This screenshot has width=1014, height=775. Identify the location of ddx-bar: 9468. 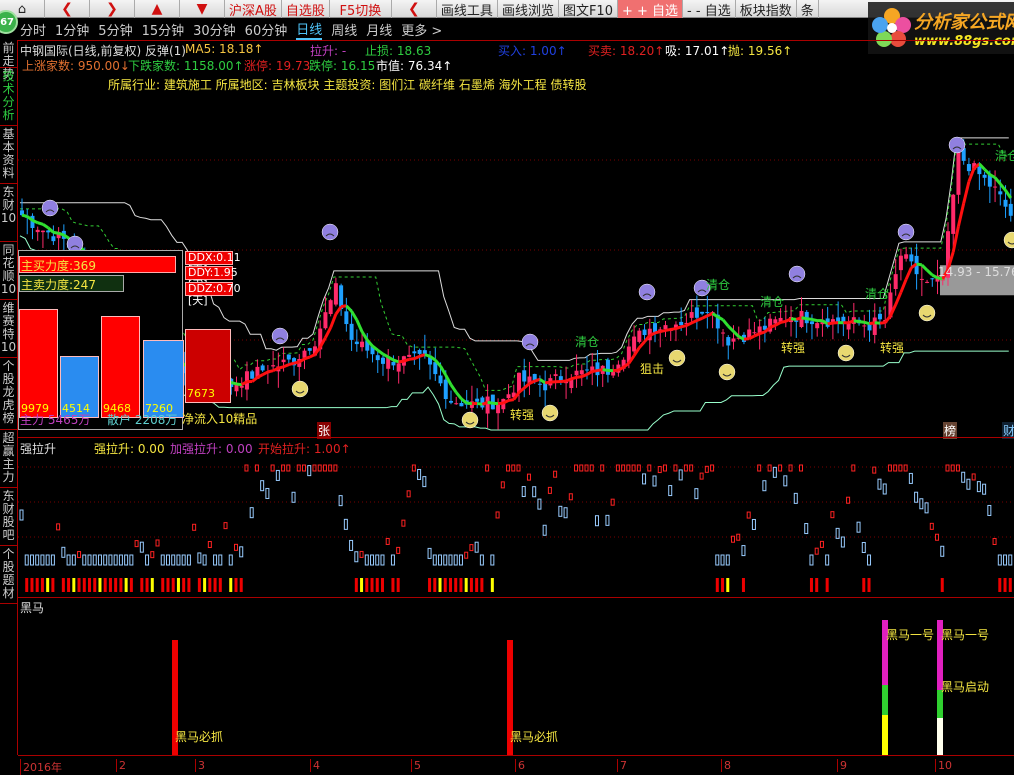
(120, 367).